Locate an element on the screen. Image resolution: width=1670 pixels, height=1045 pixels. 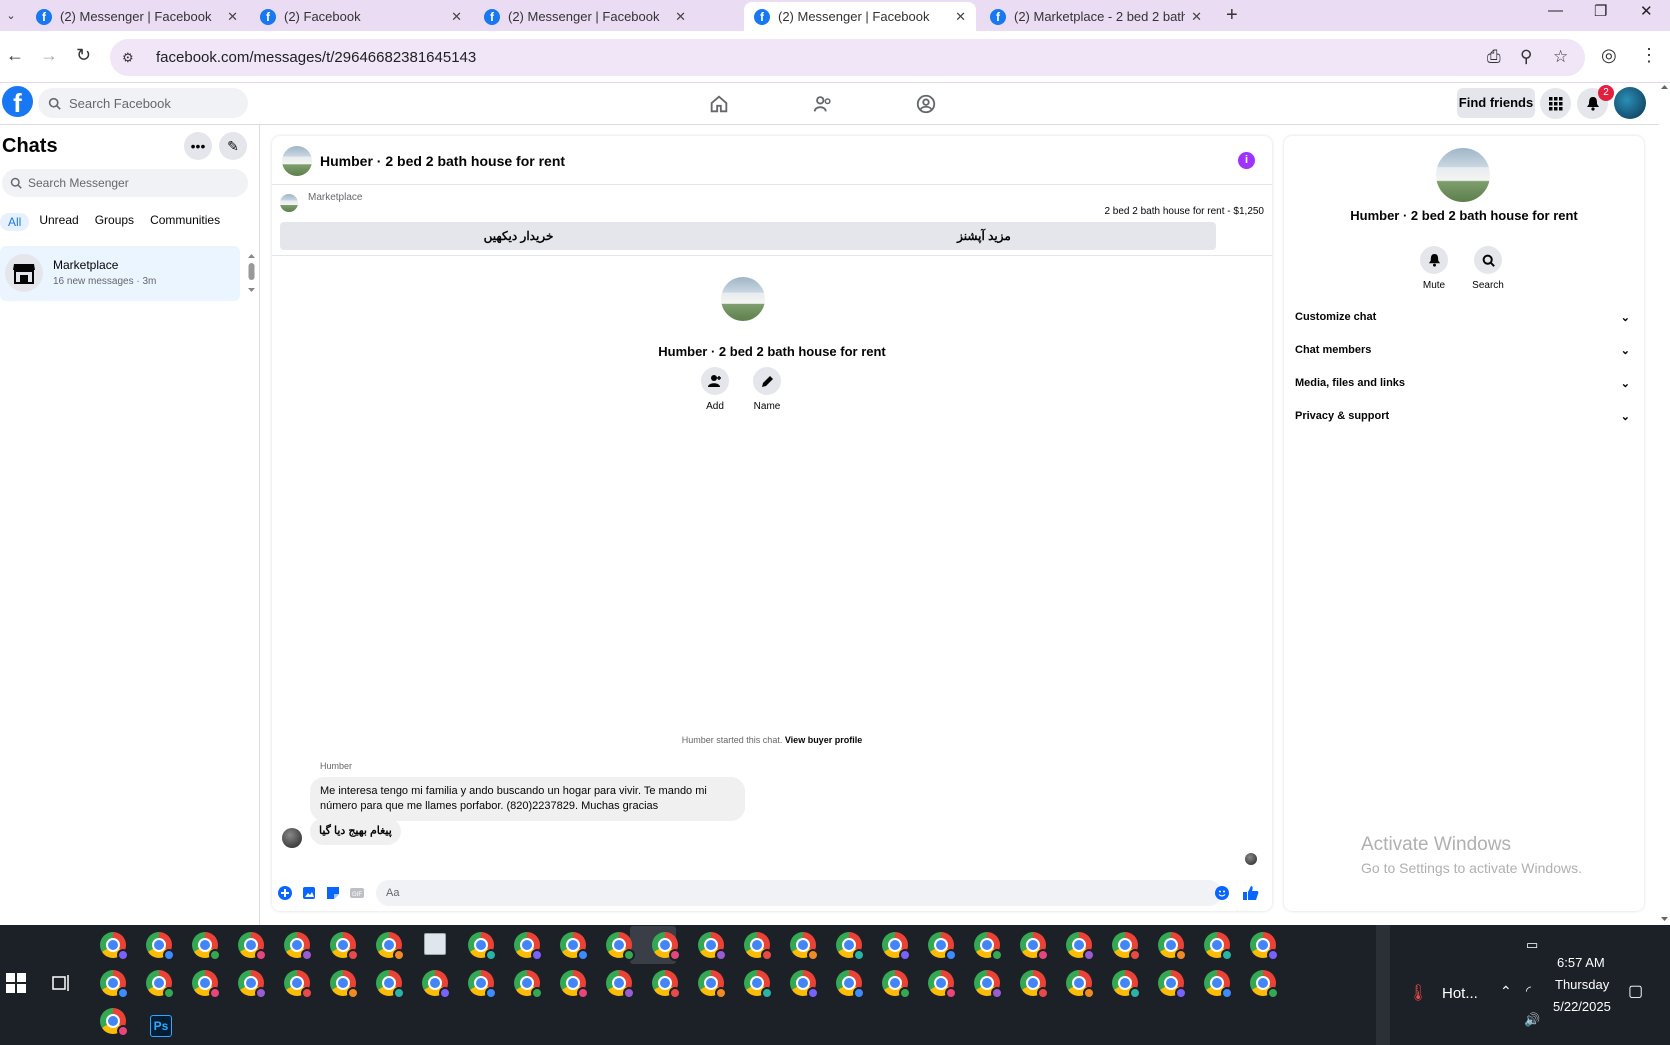
new-message-icon: ✎ is located at coordinates (233, 146).